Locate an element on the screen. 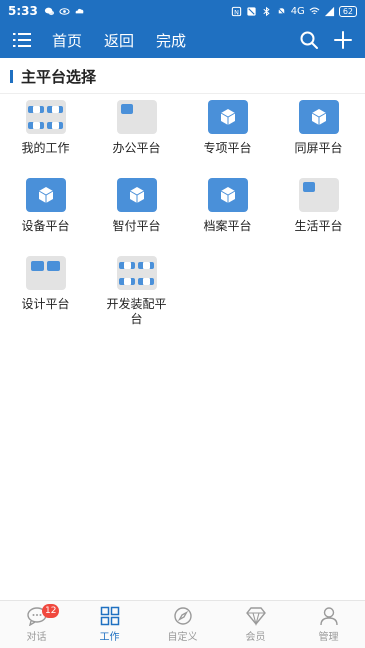 This screenshot has width=365, height=648. tile-label: 智付平台 is located at coordinates (136, 226).